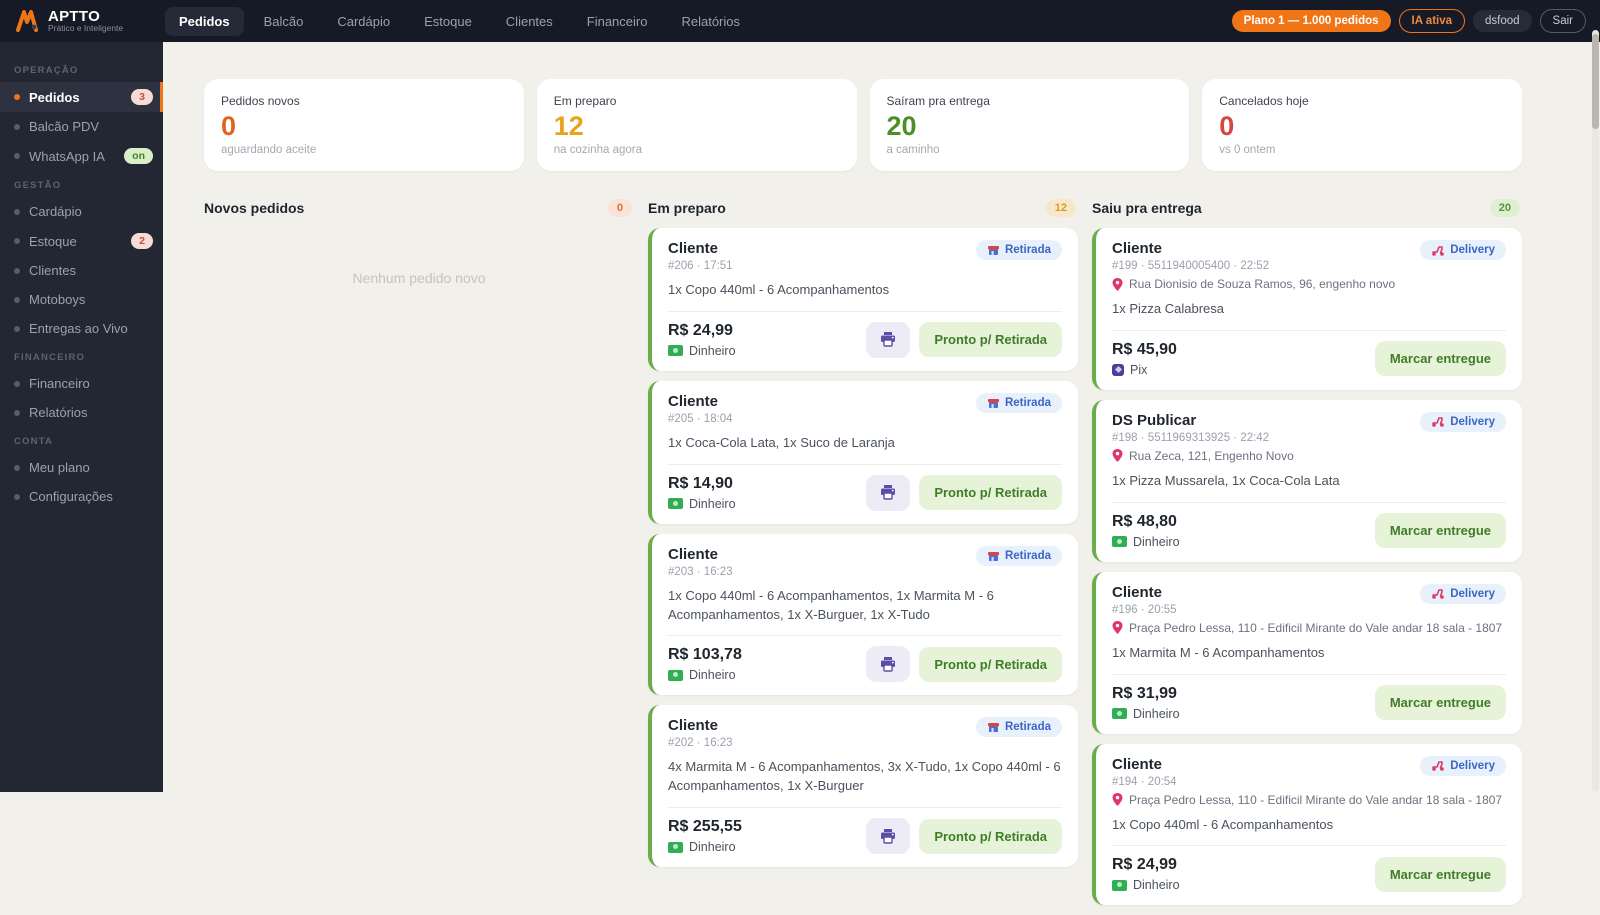 This screenshot has width=1600, height=915. Describe the element at coordinates (1472, 250) in the screenshot. I see `order-type-label: Delivery` at that location.